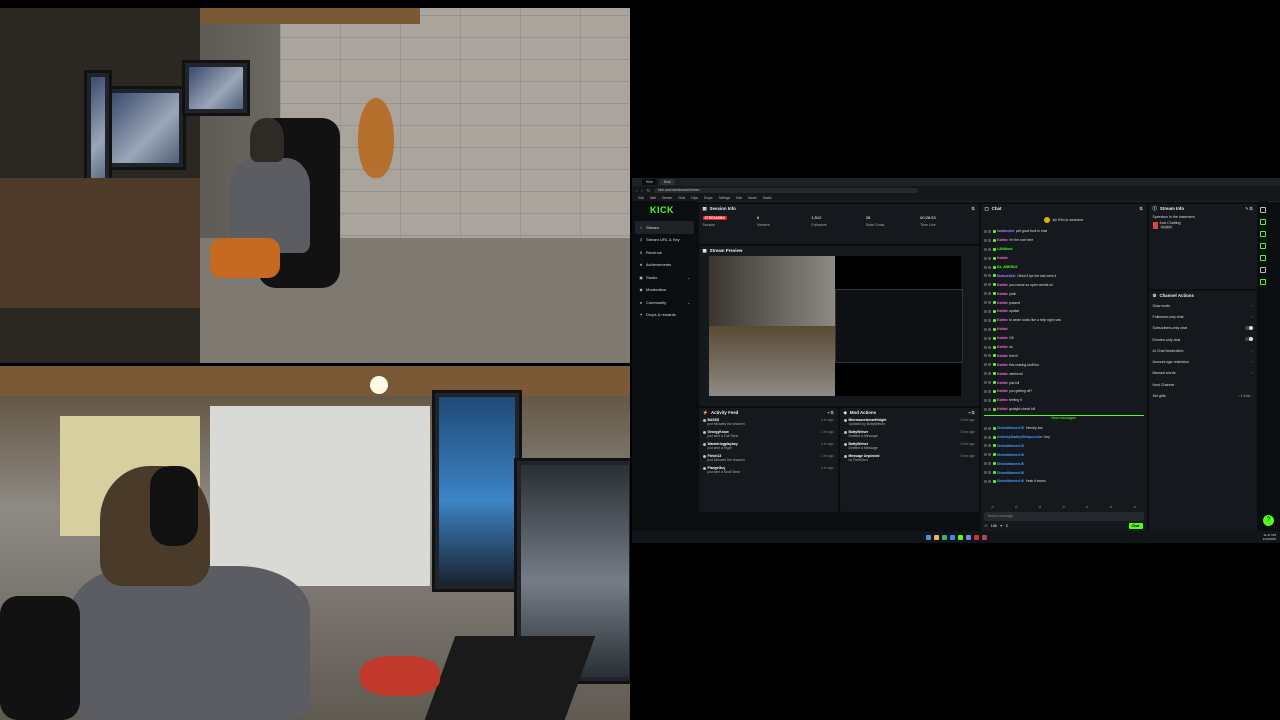  What do you see at coordinates (1001, 526) in the screenshot?
I see `gift-icon: ✦` at bounding box center [1001, 526].